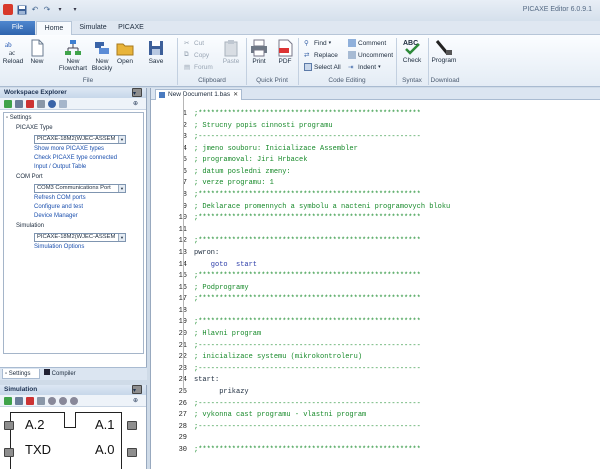 Image resolution: width=600 pixels, height=469 pixels. I want to click on simulation-options-link: Simulation Options, so click(59, 247).